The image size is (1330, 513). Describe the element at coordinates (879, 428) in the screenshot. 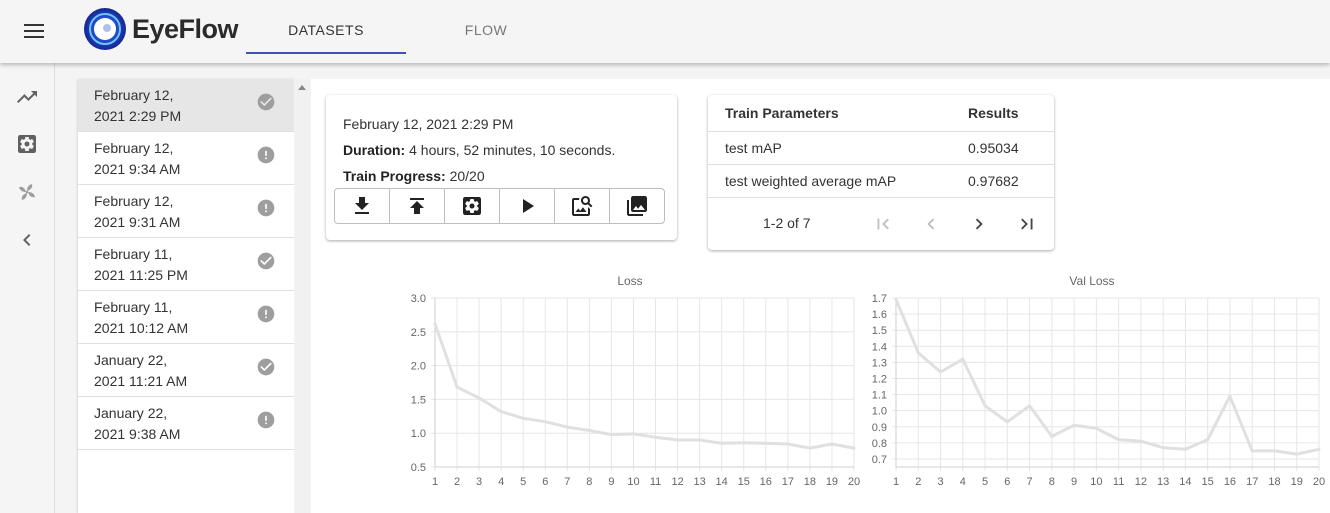

I see `y-tick-label: 0.9` at that location.